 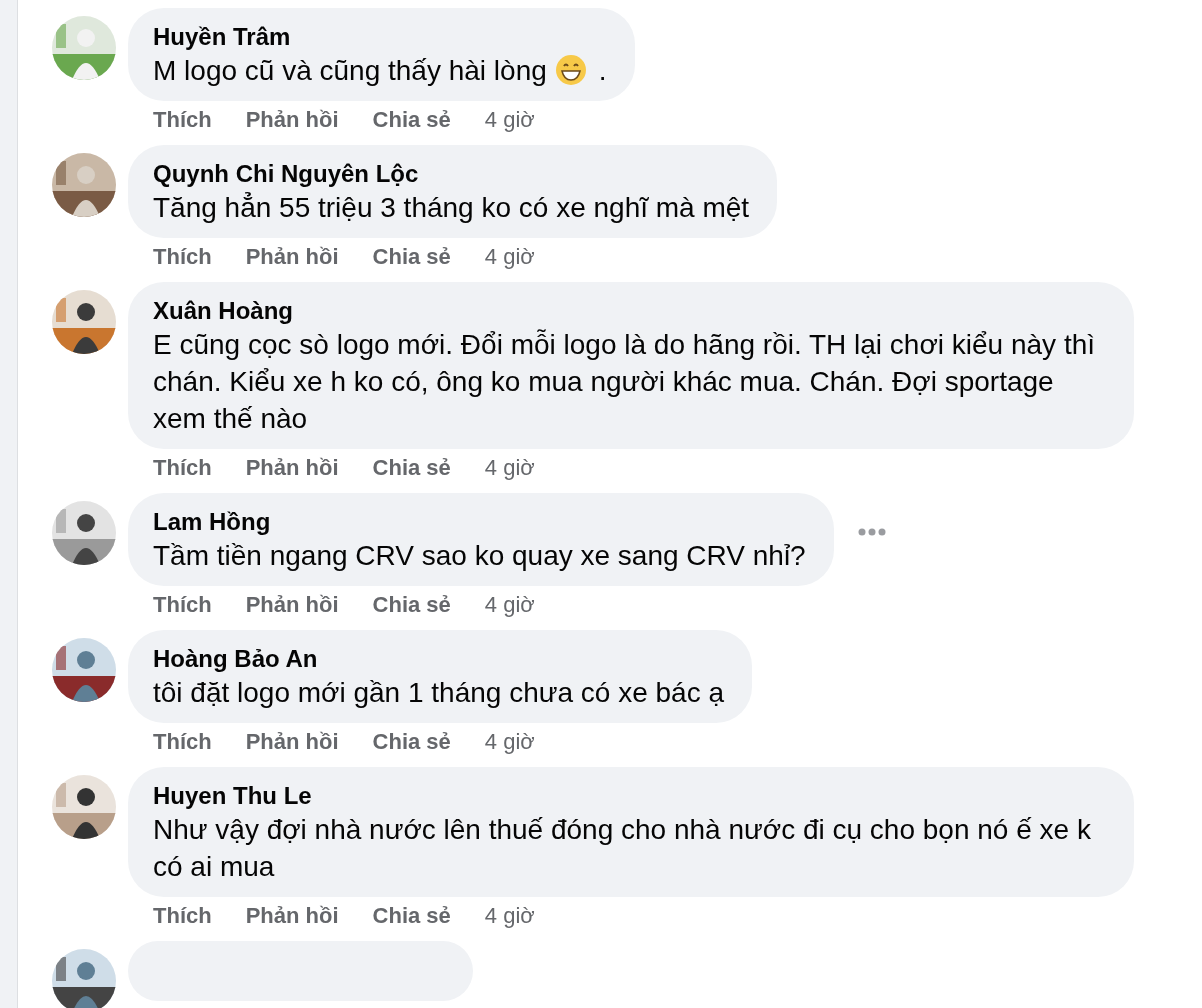 I want to click on author-name: Quynh Chi Nguyên Lộc, so click(x=451, y=174).